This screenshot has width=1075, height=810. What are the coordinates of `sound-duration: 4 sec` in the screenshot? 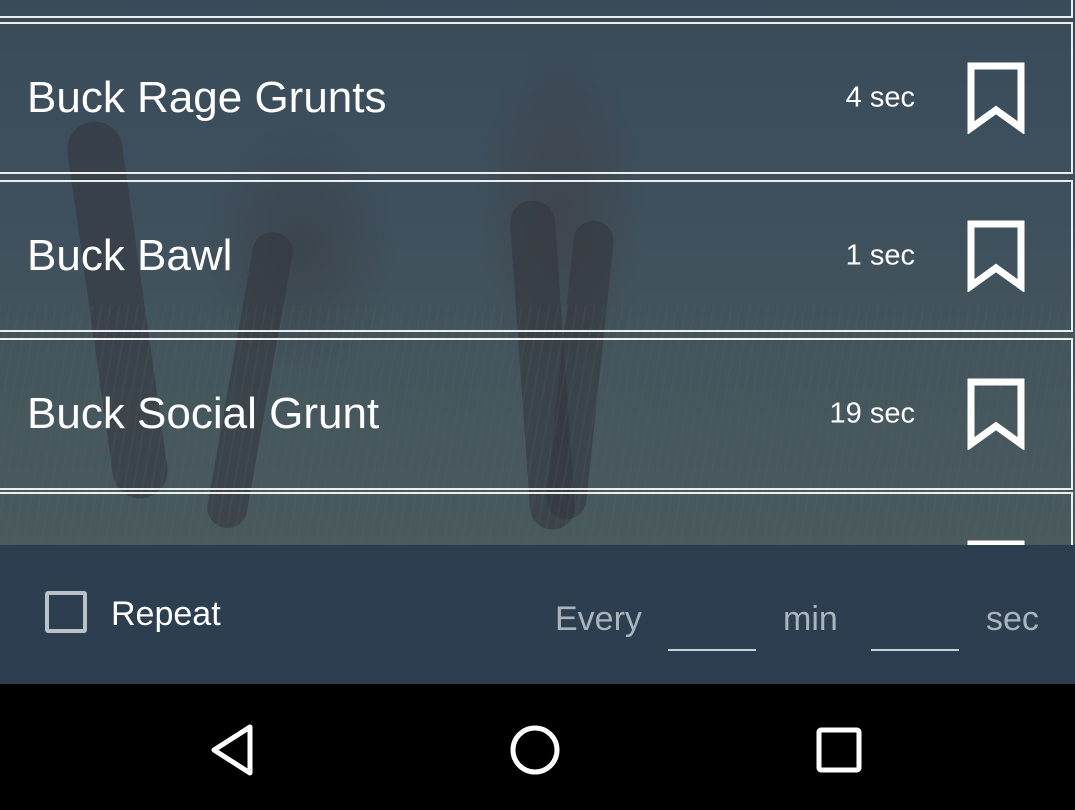 It's located at (880, 97).